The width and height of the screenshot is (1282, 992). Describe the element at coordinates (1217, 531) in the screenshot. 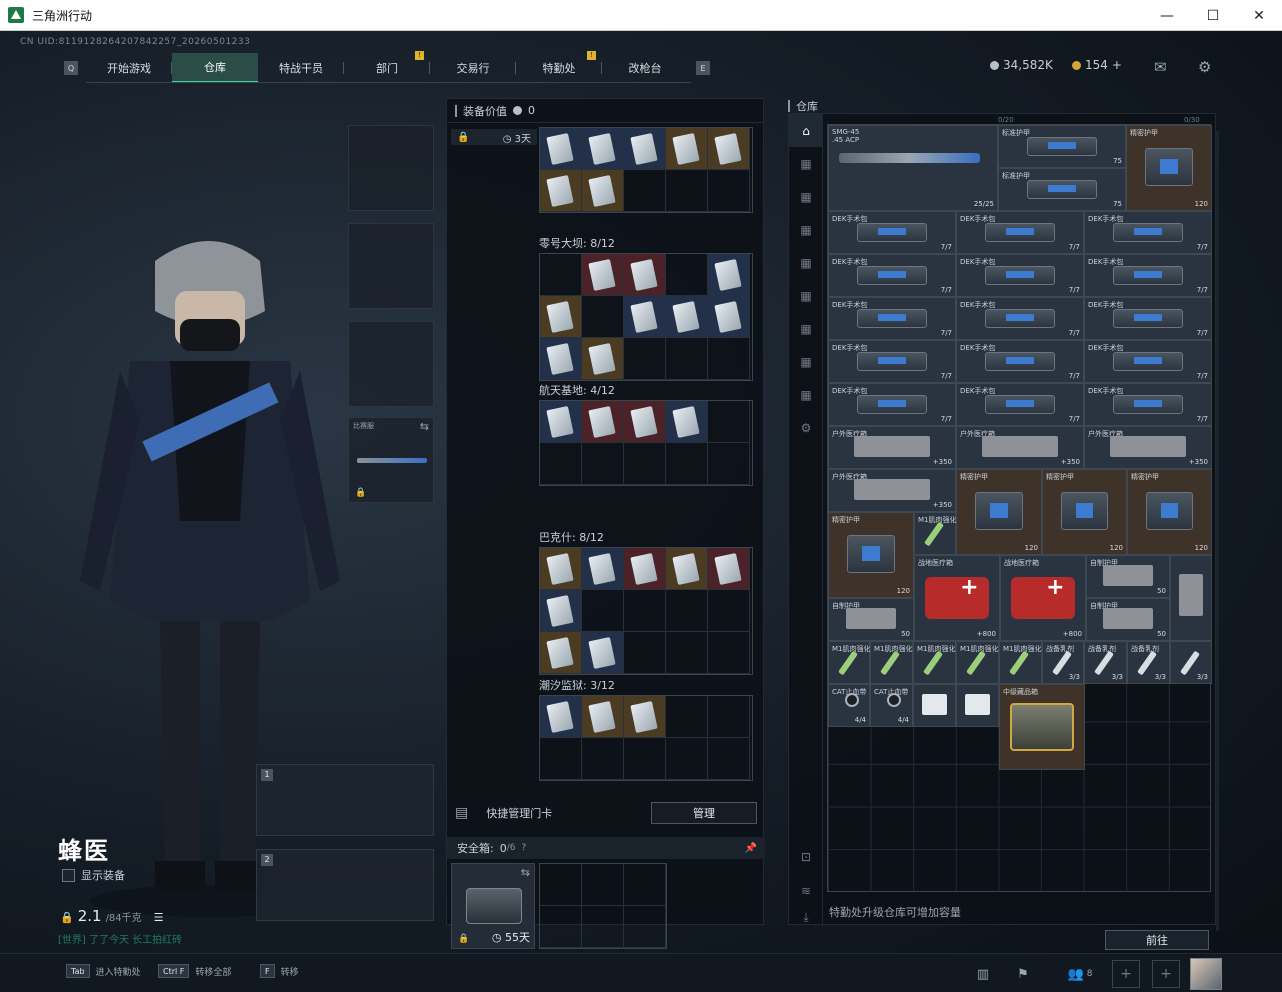

I see `warehouse-scrollbar` at that location.